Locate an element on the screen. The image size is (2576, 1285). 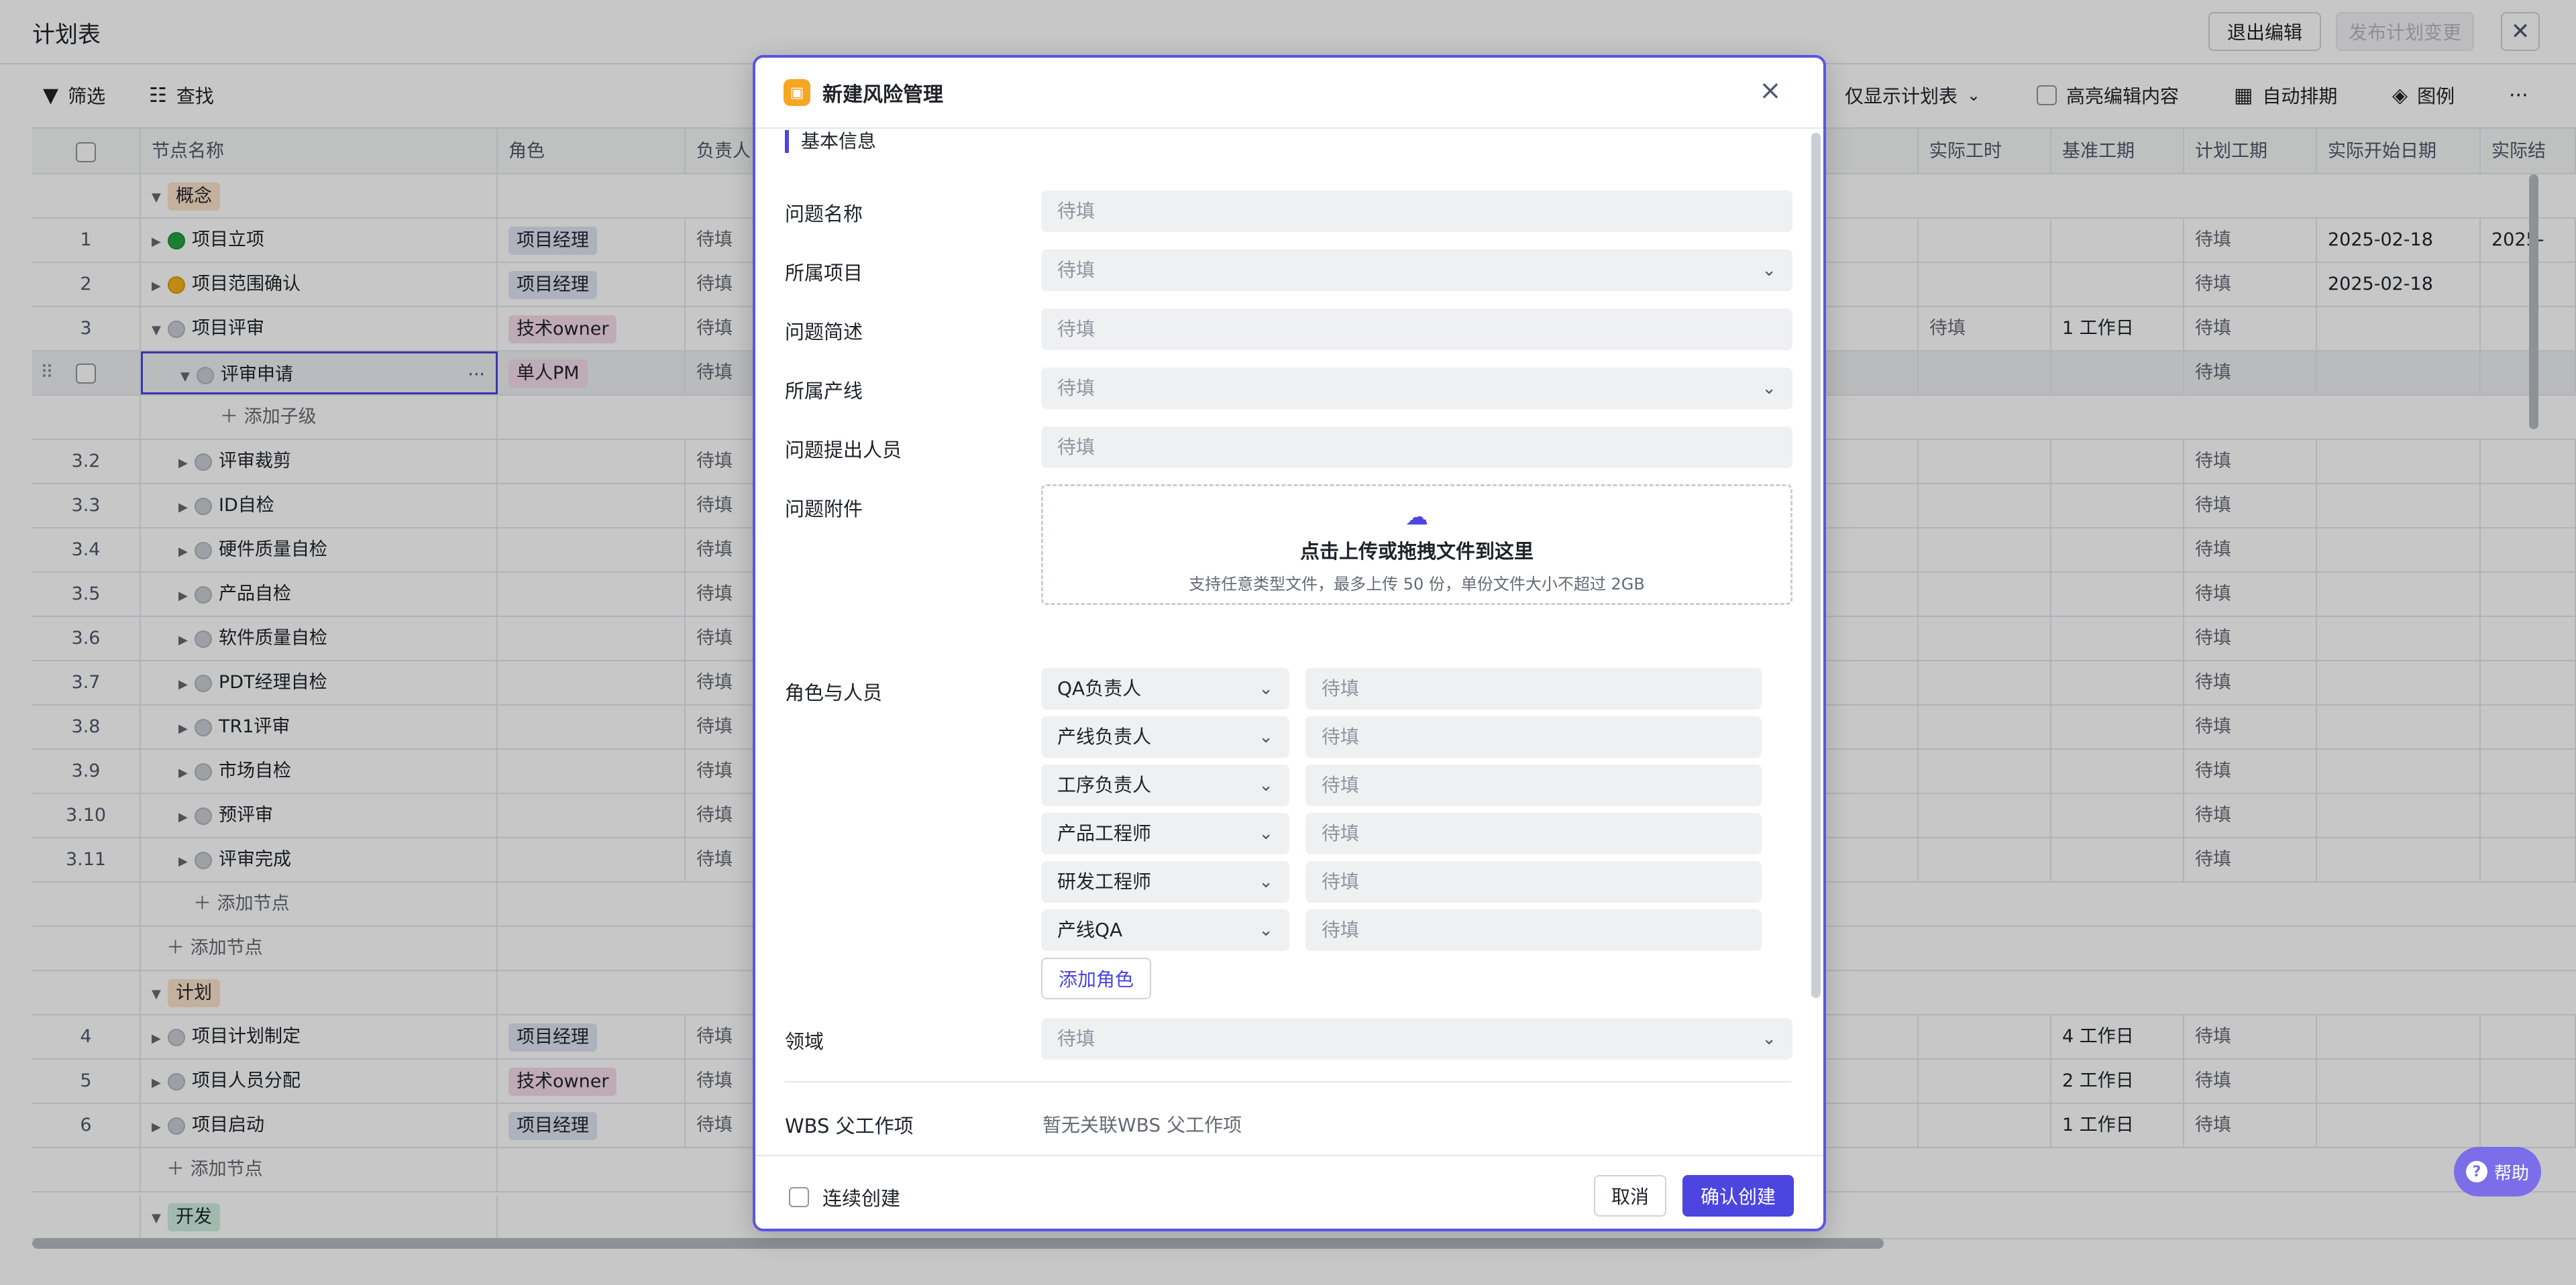
close-icon: × is located at coordinates (1770, 90).